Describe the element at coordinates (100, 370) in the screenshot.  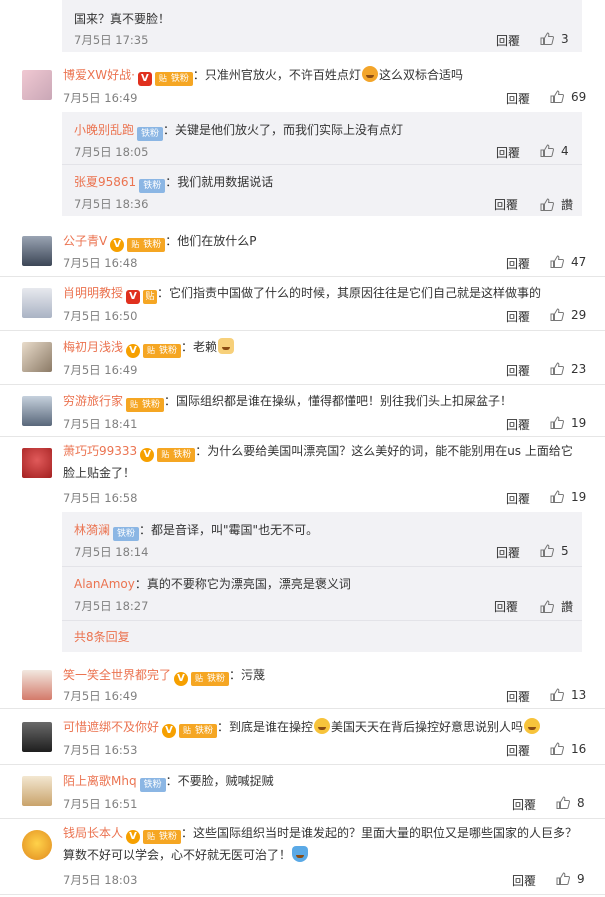
I see `comment-time: 7月5日 16:49` at that location.